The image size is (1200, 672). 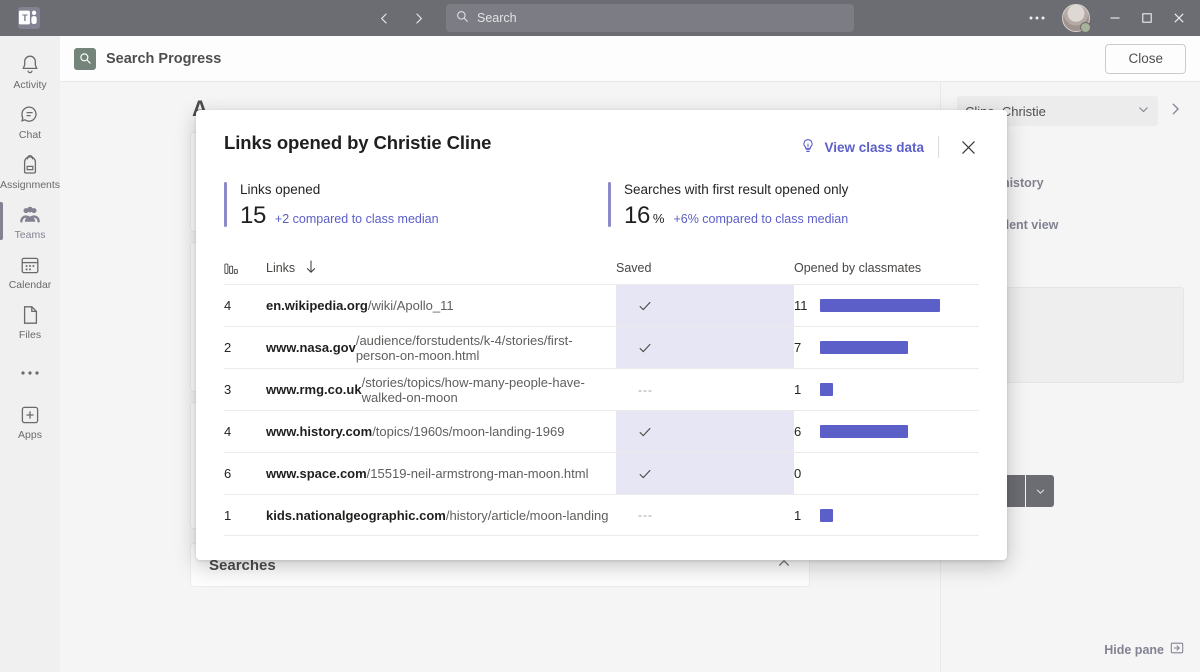 What do you see at coordinates (705, 268) in the screenshot?
I see `column-header-saved: Saved` at bounding box center [705, 268].